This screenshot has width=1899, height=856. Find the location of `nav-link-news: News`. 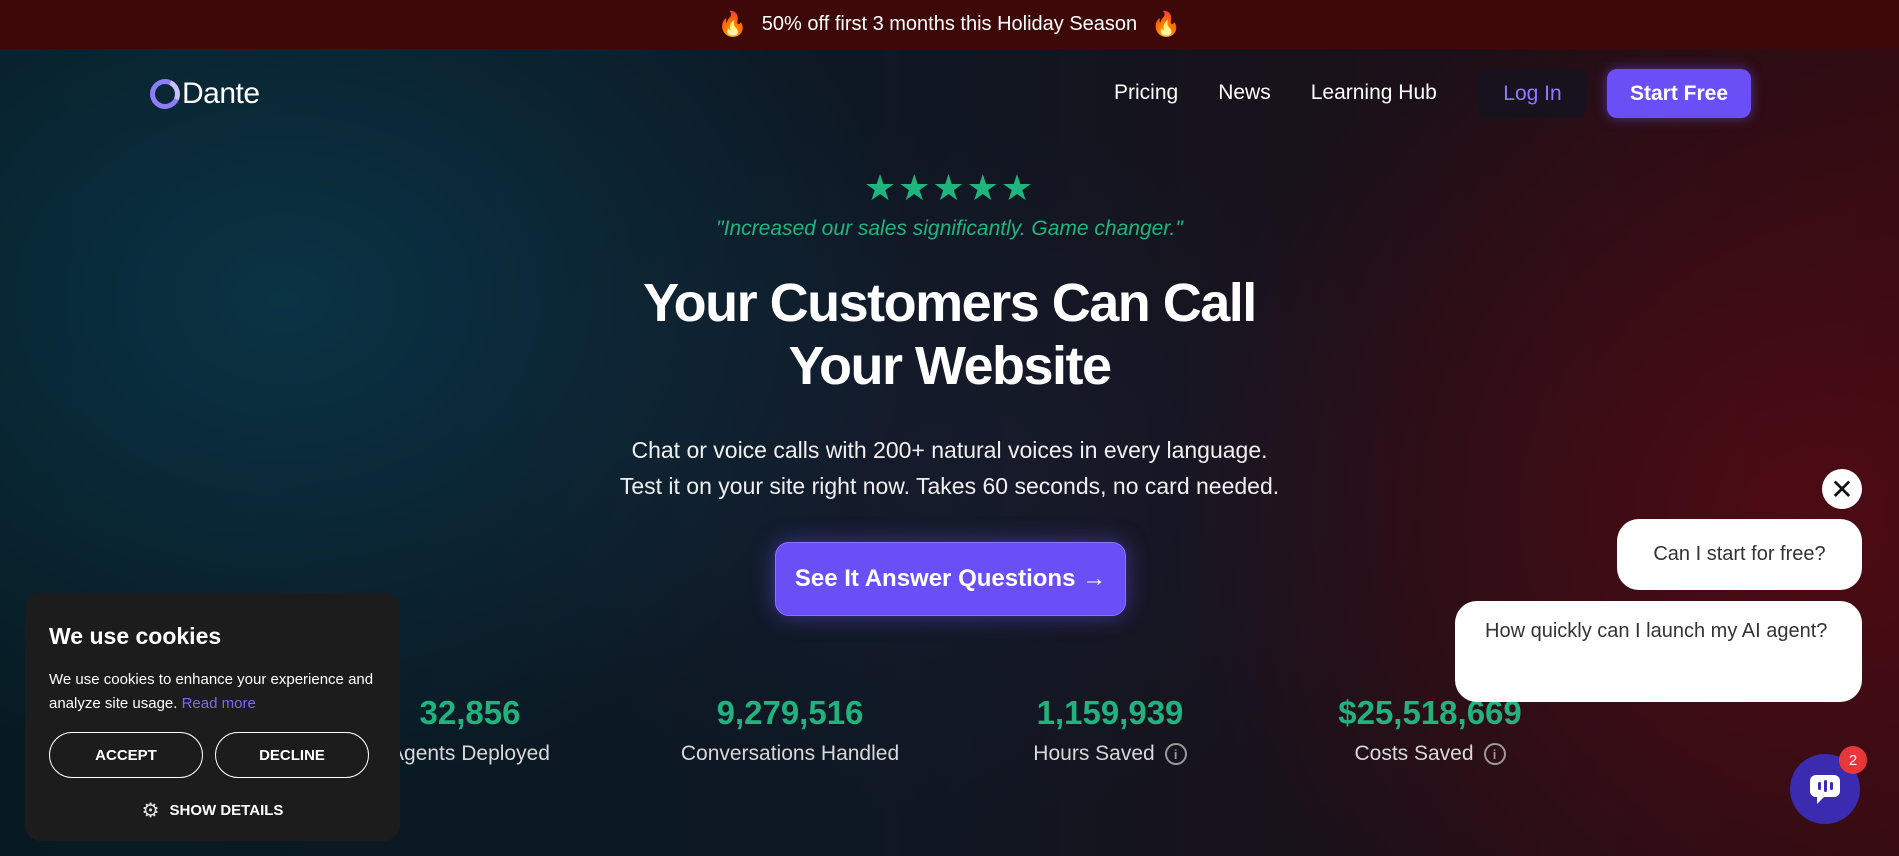

nav-link-news: News is located at coordinates (1244, 93).